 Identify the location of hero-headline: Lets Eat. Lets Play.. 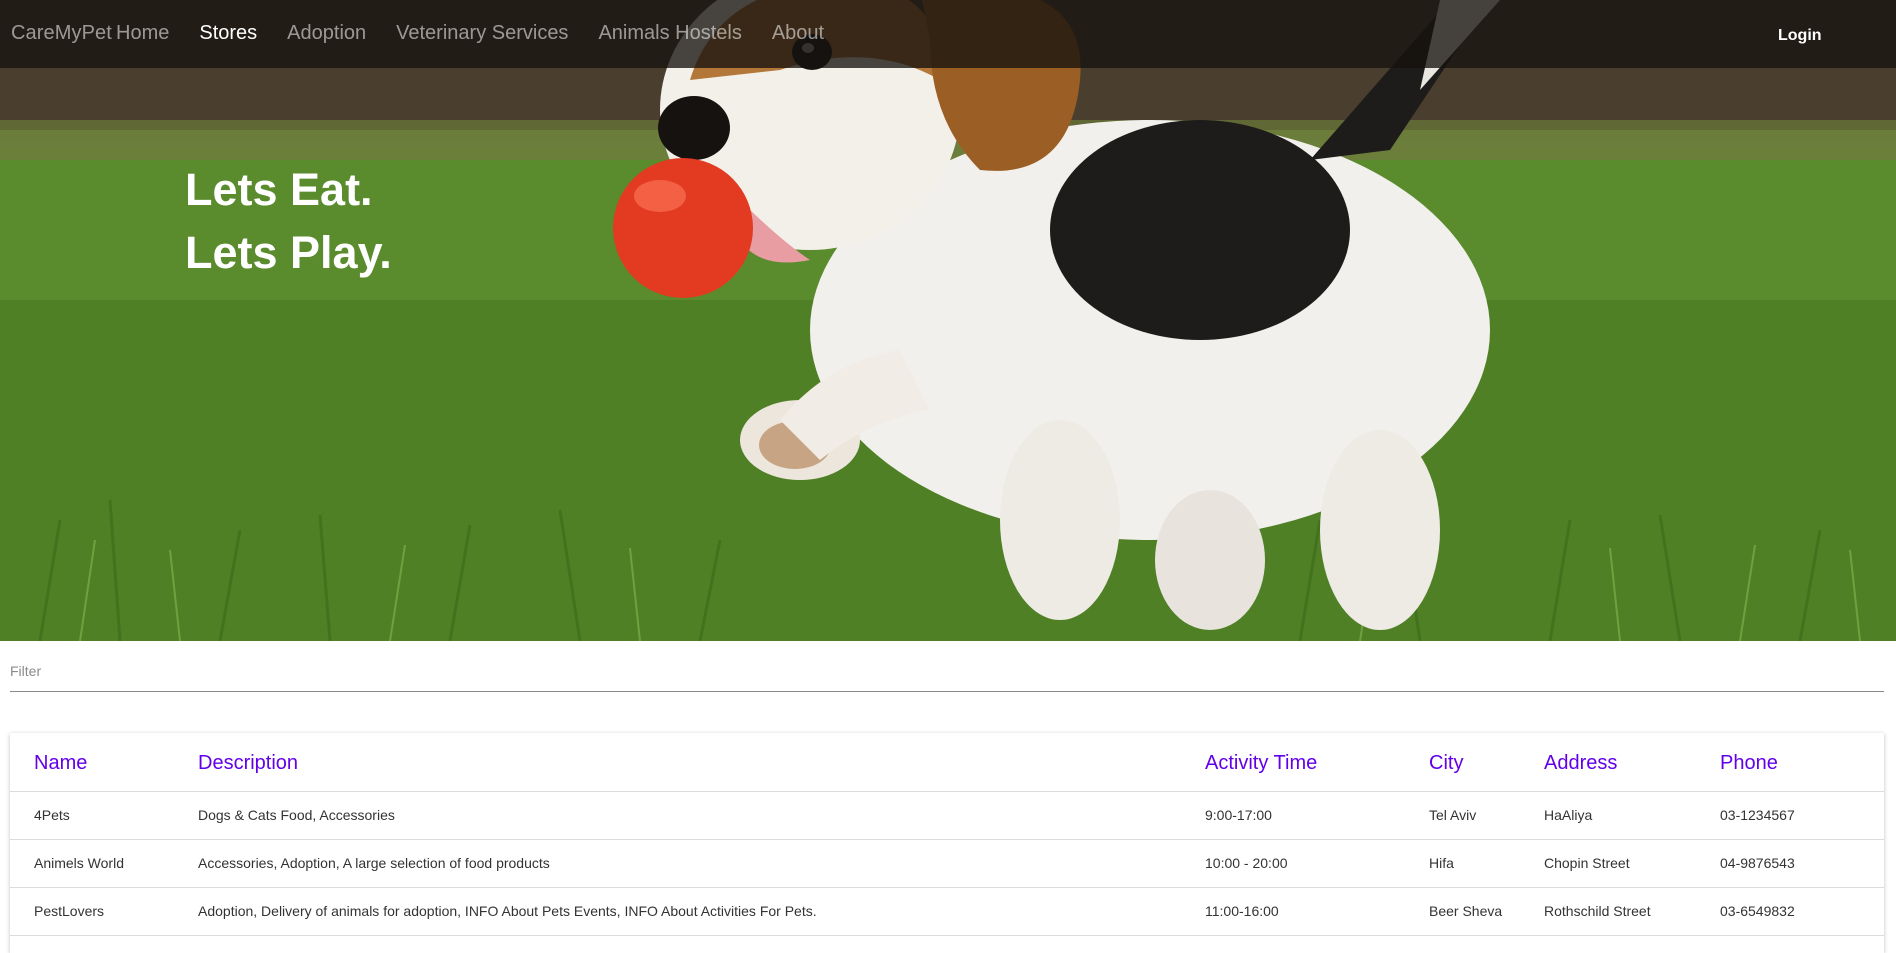
(288, 221).